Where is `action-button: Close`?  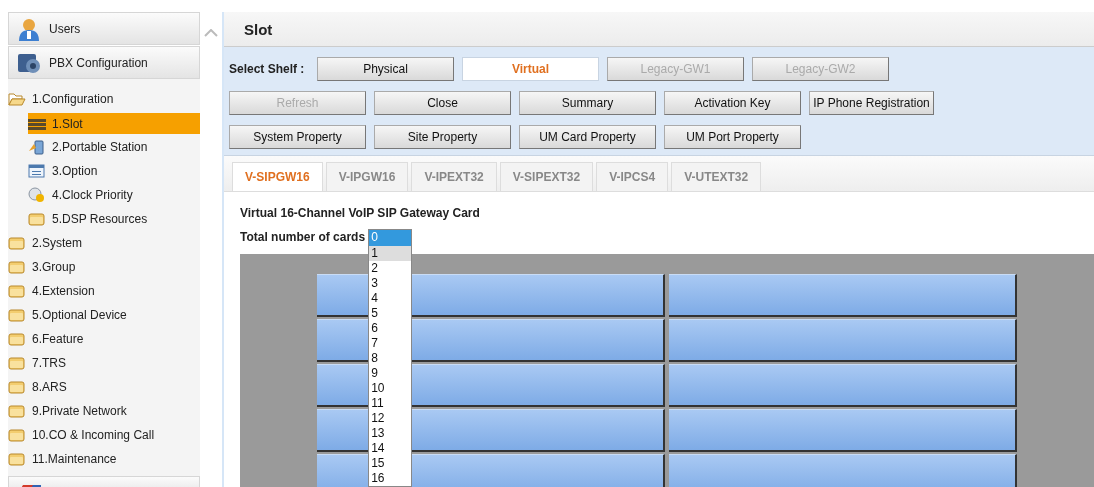
action-button: Close is located at coordinates (442, 103).